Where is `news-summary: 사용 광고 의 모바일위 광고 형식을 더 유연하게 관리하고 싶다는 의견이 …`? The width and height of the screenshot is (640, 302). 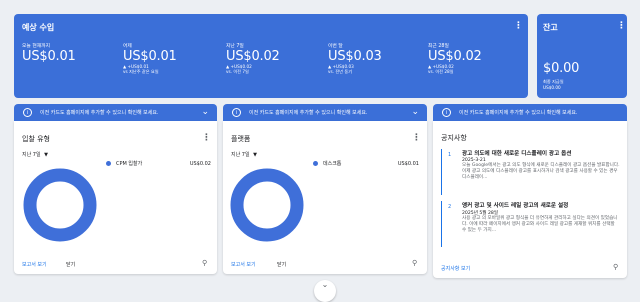 news-summary: 사용 광고 의 모바일위 광고 형식을 더 유연하게 관리하고 싶다는 의견이 … is located at coordinates (540, 224).